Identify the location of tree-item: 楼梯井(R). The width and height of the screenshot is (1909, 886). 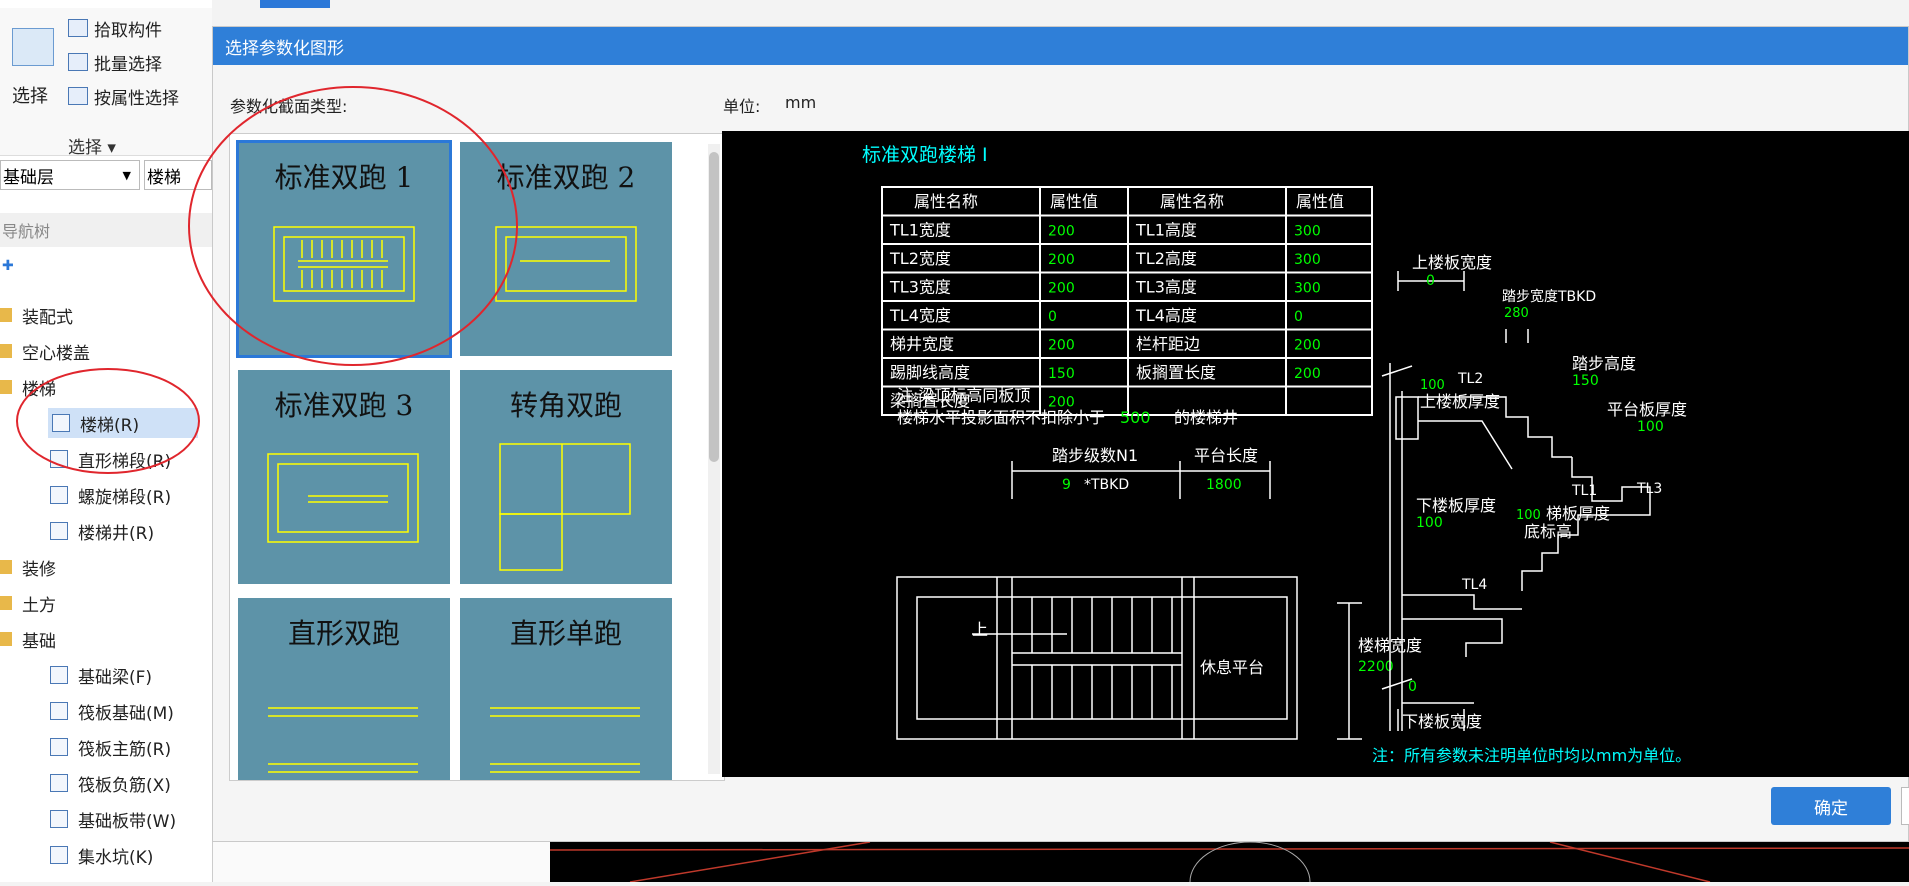
(102, 531).